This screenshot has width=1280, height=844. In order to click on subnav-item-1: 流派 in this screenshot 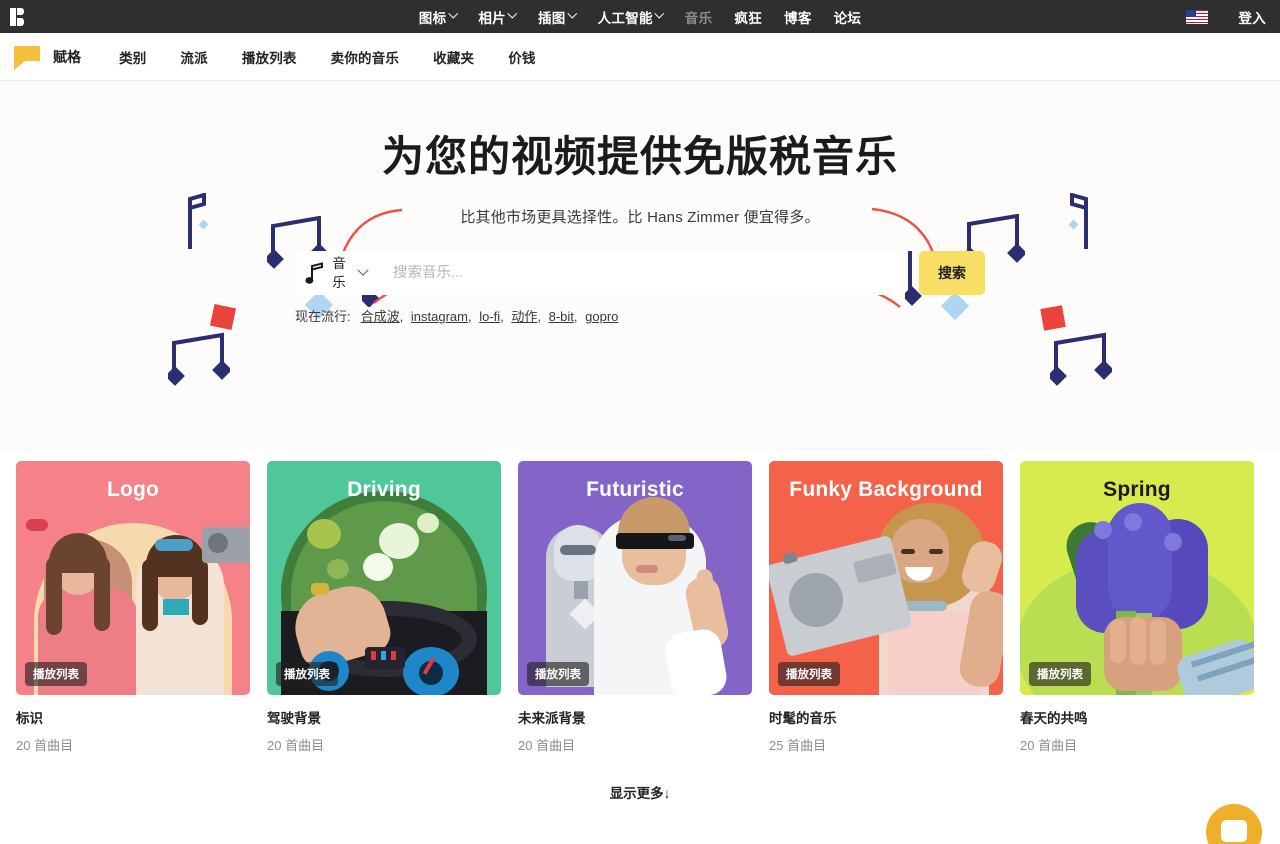, I will do `click(193, 57)`.